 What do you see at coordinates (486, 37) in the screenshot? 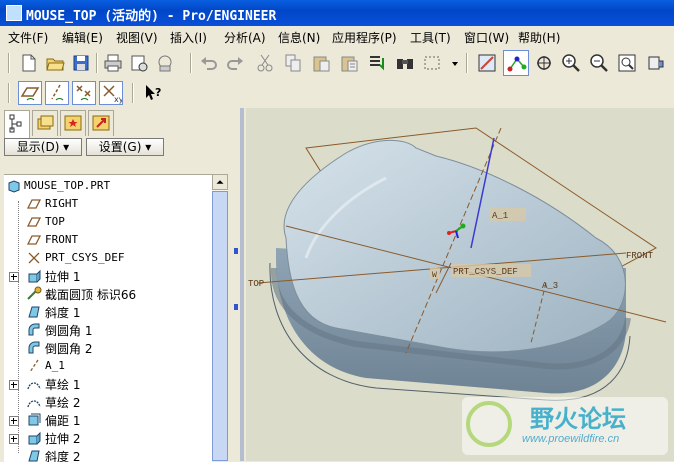
I see `menu-window: 窗口(W)` at bounding box center [486, 37].